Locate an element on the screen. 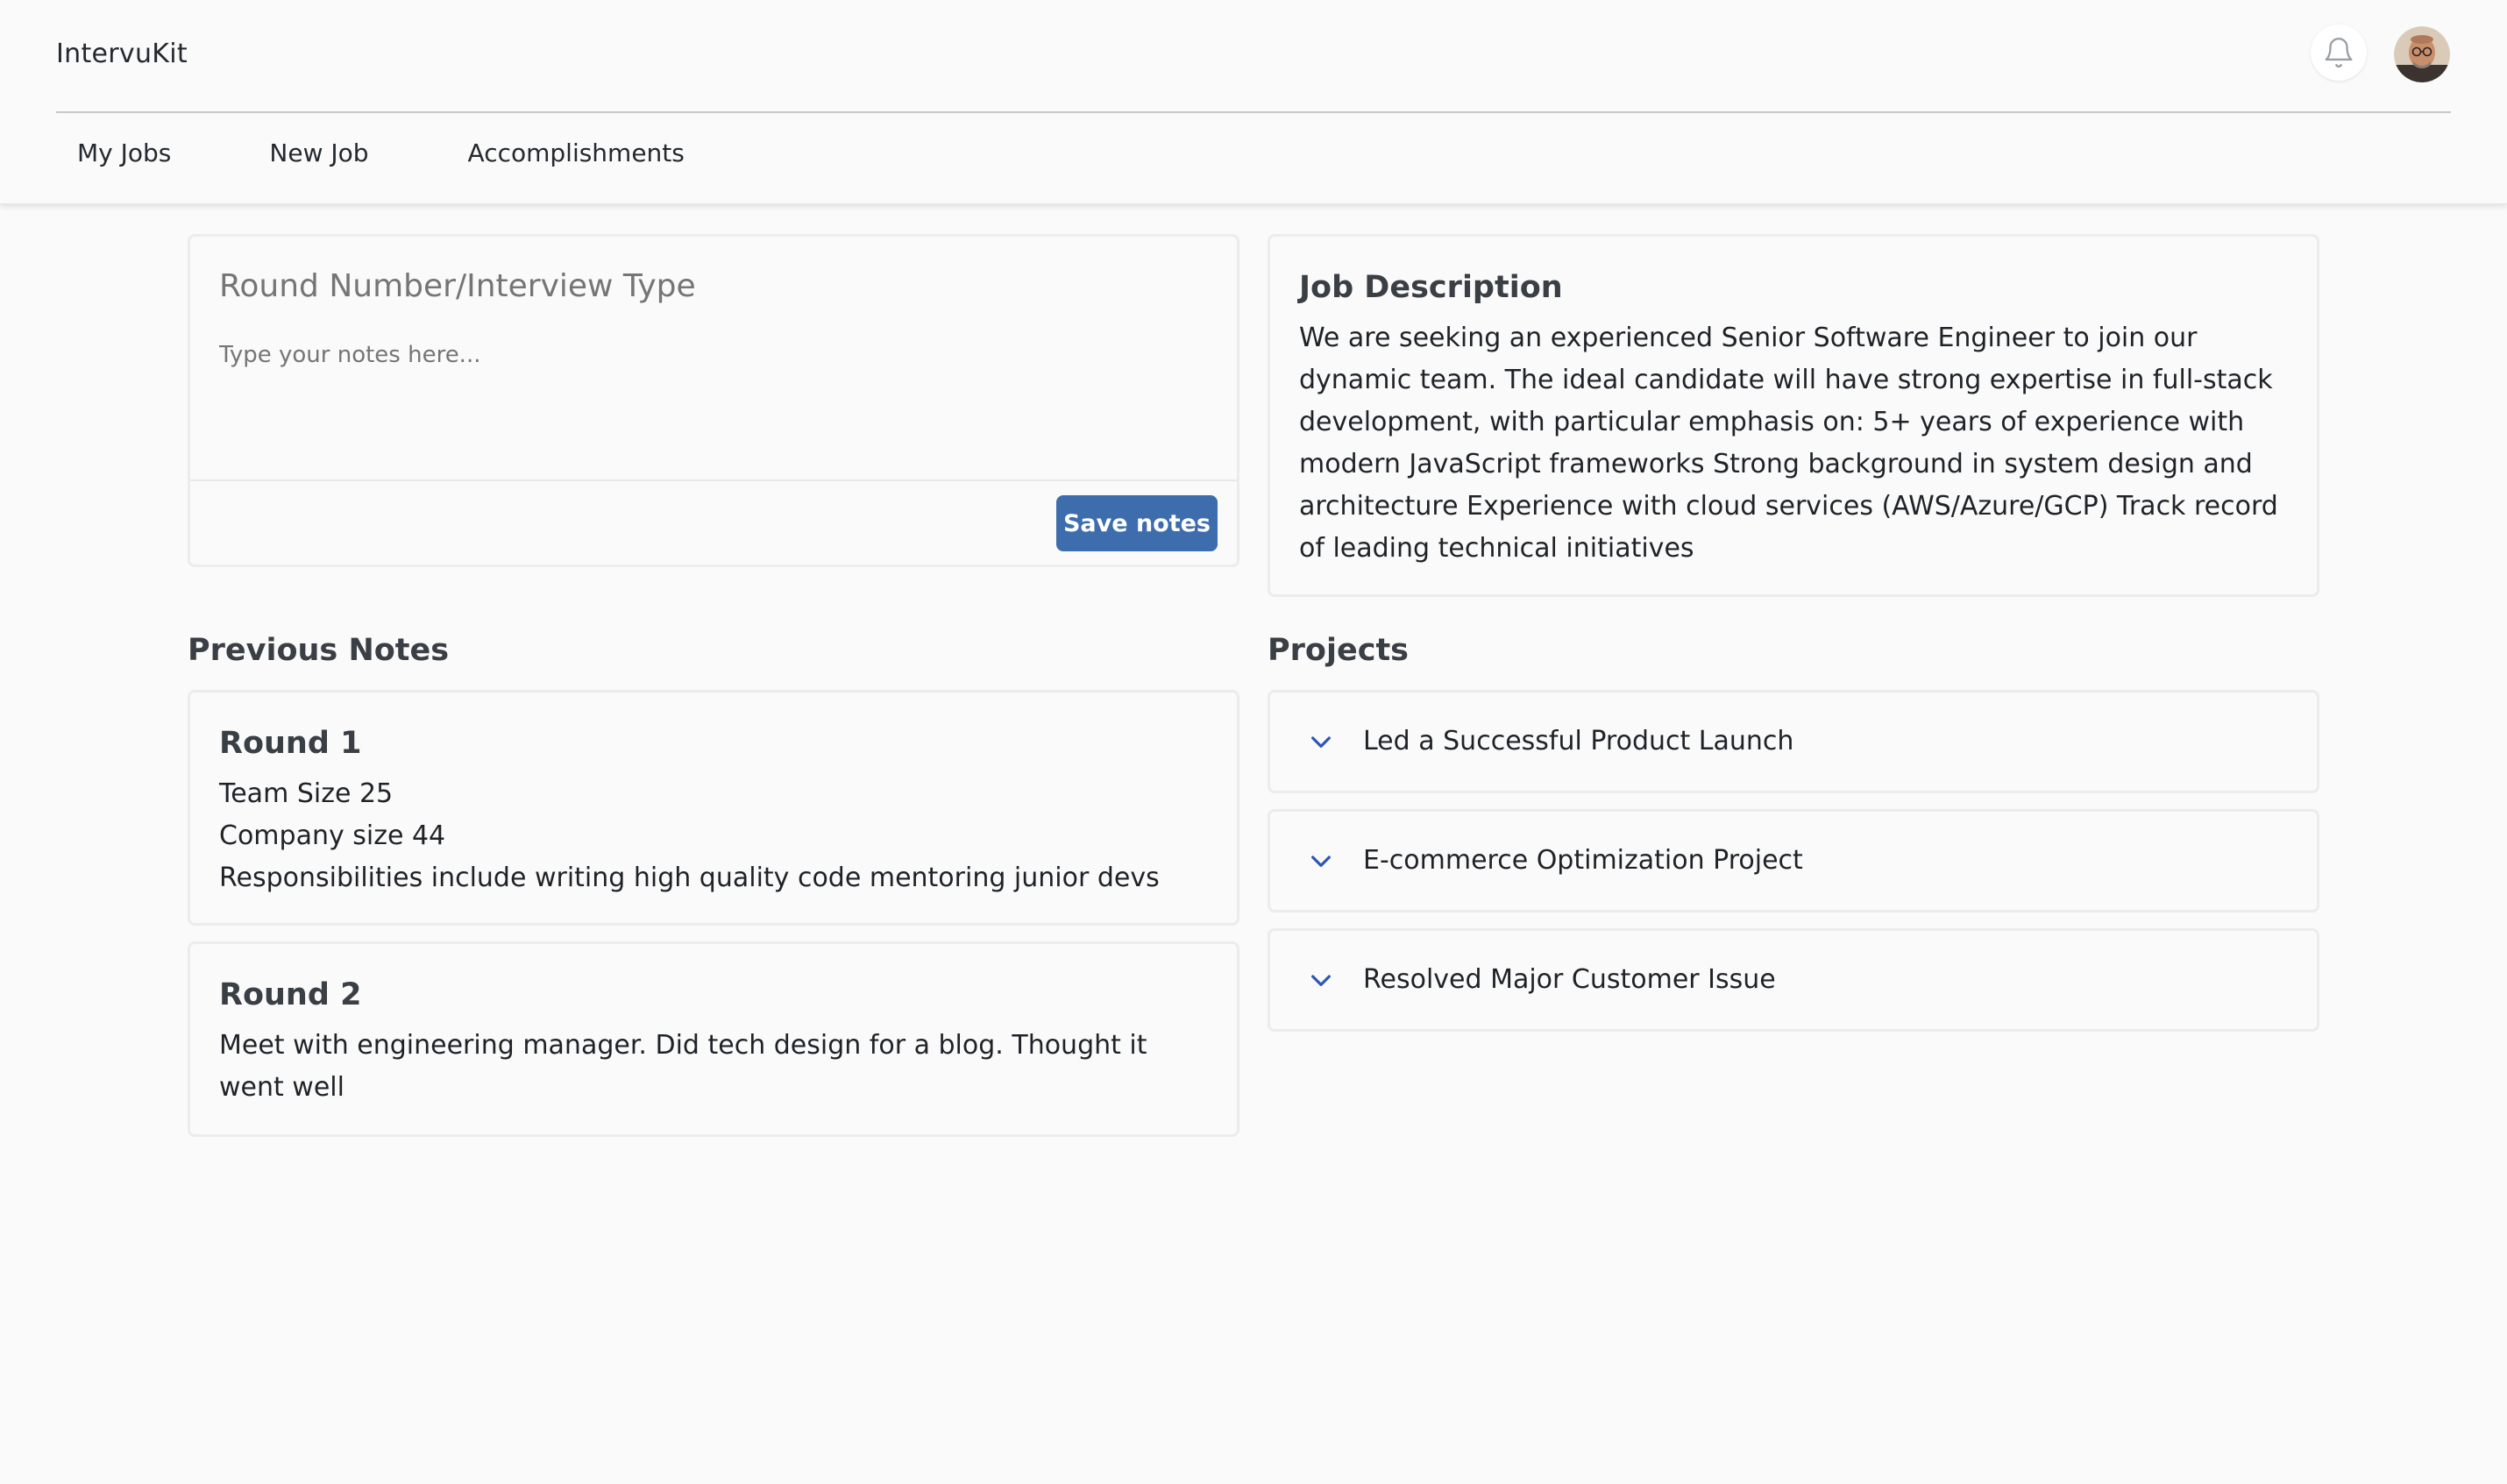 The width and height of the screenshot is (2507, 1484). nav-my-jobs: My Jobs is located at coordinates (124, 152).